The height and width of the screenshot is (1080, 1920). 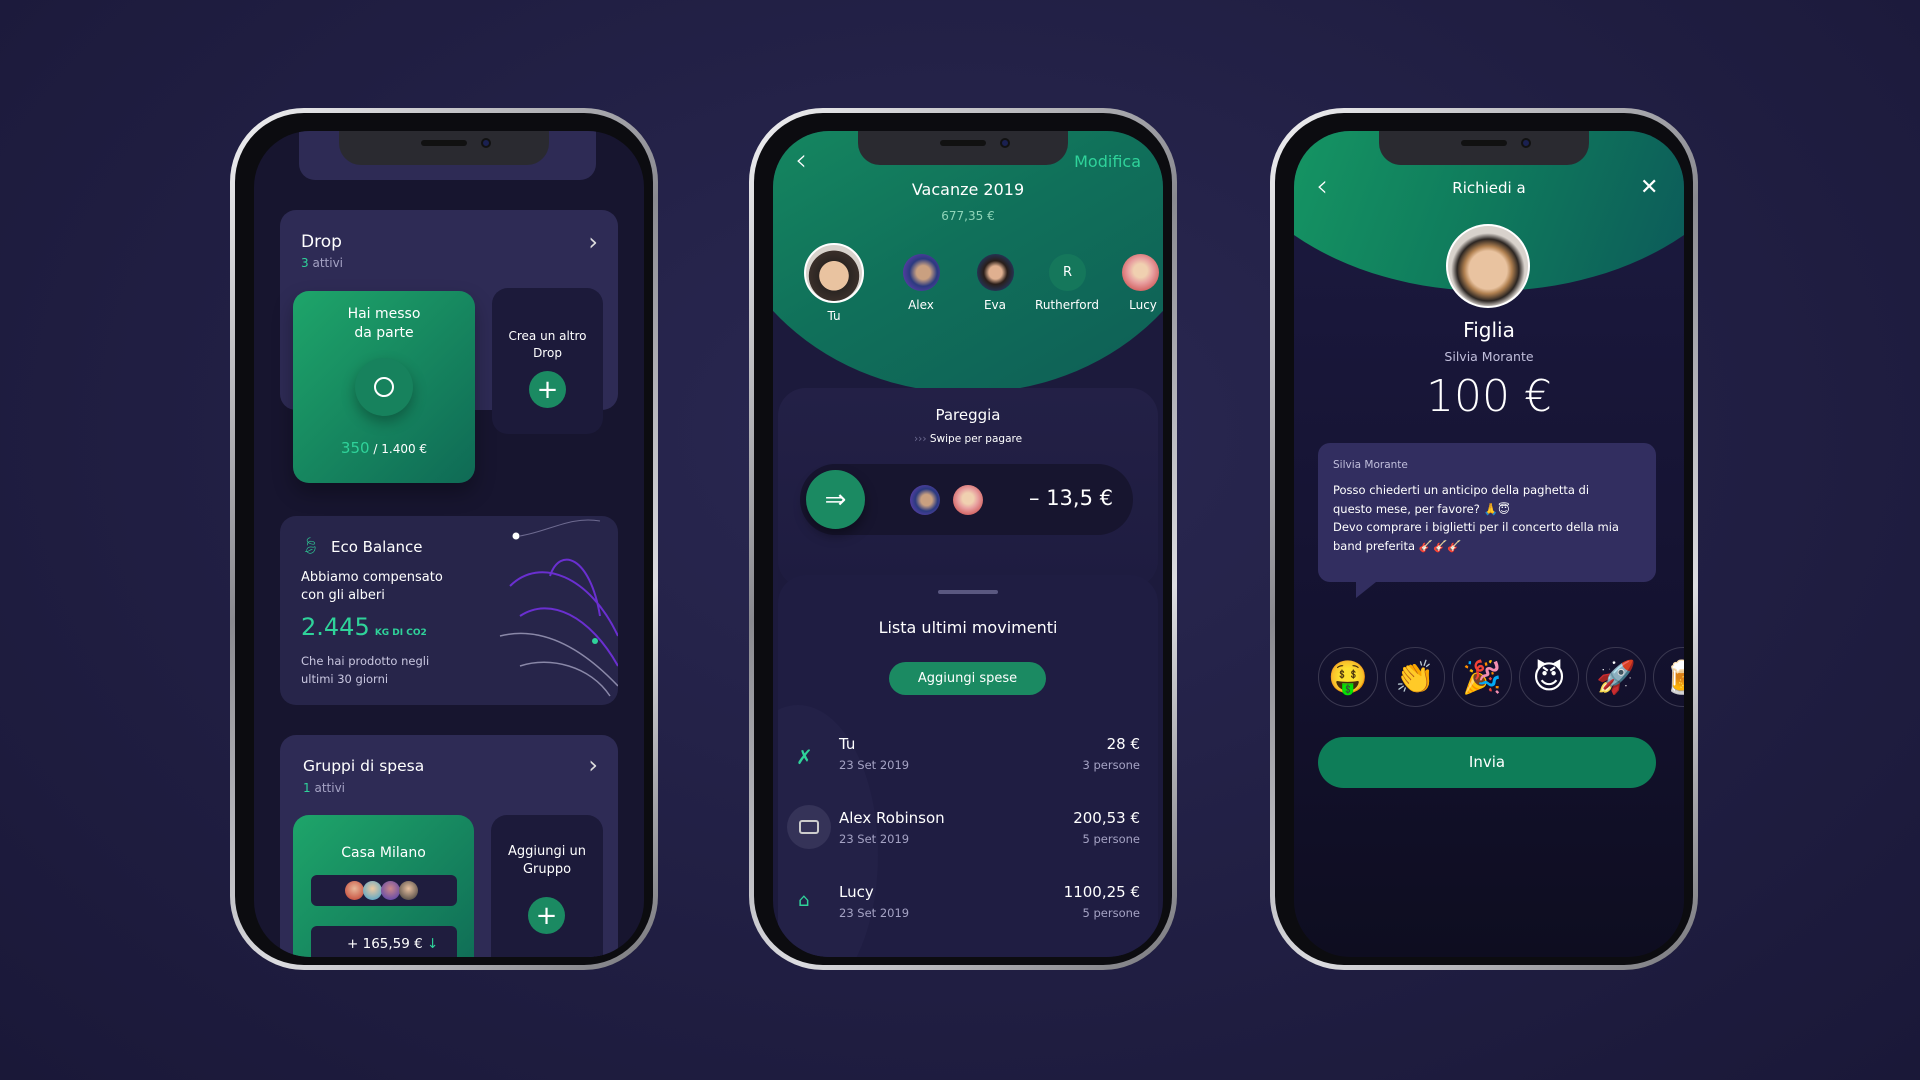 I want to click on member-name: Alex, so click(x=921, y=305).